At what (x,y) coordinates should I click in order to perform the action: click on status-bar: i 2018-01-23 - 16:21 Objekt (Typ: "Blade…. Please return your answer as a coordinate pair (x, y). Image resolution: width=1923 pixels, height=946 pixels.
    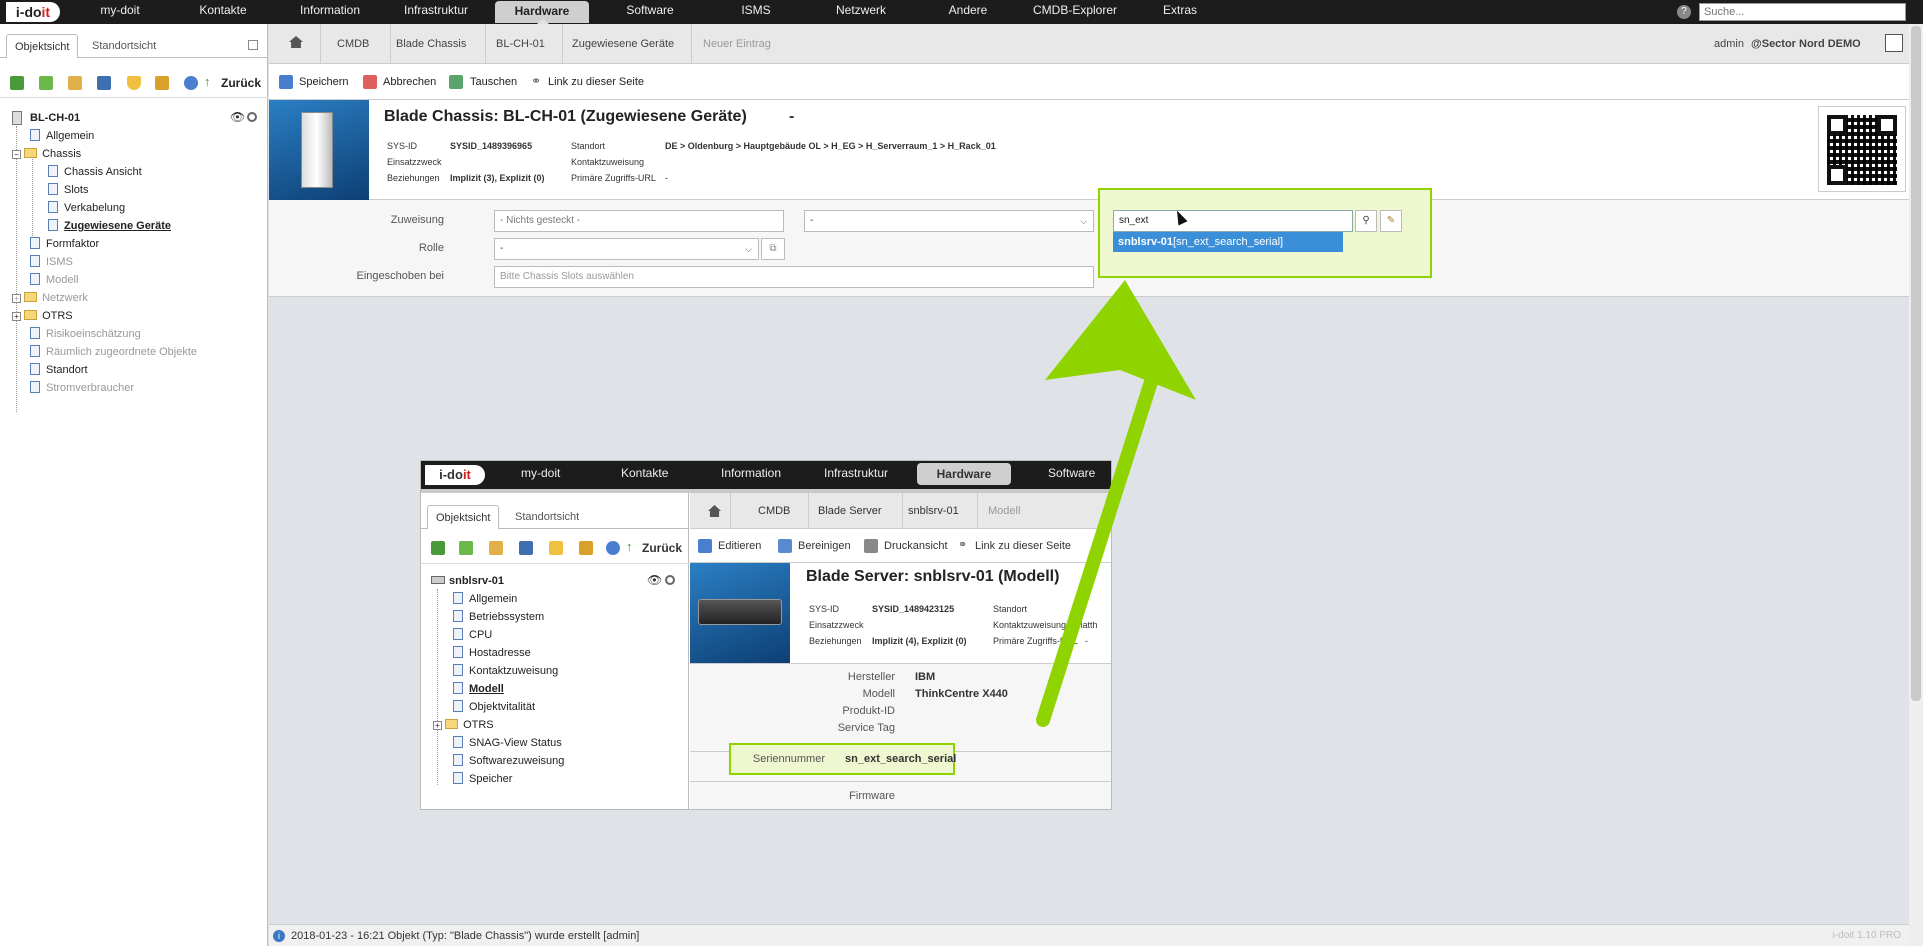
    Looking at the image, I should click on (1089, 935).